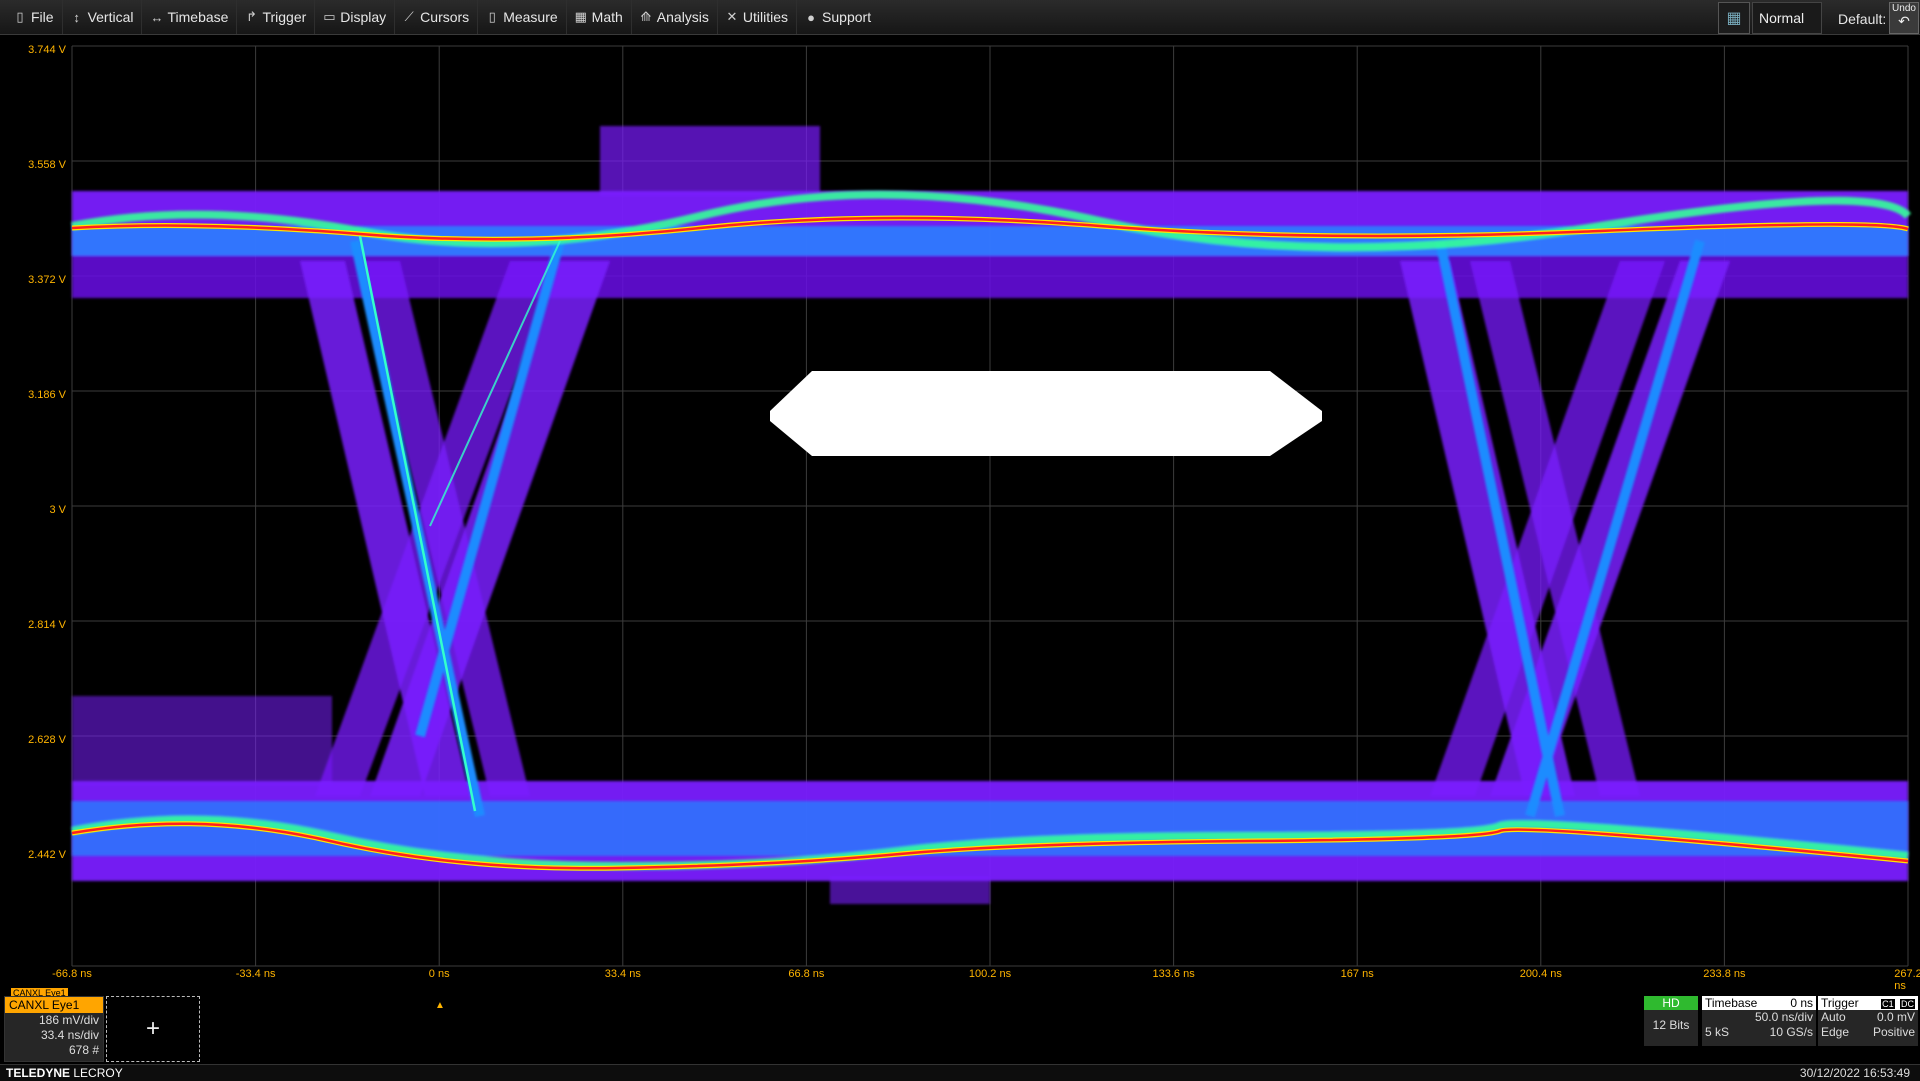 This screenshot has width=1920, height=1081. Describe the element at coordinates (1862, 19) in the screenshot. I see `default-setup-label: Default:` at that location.